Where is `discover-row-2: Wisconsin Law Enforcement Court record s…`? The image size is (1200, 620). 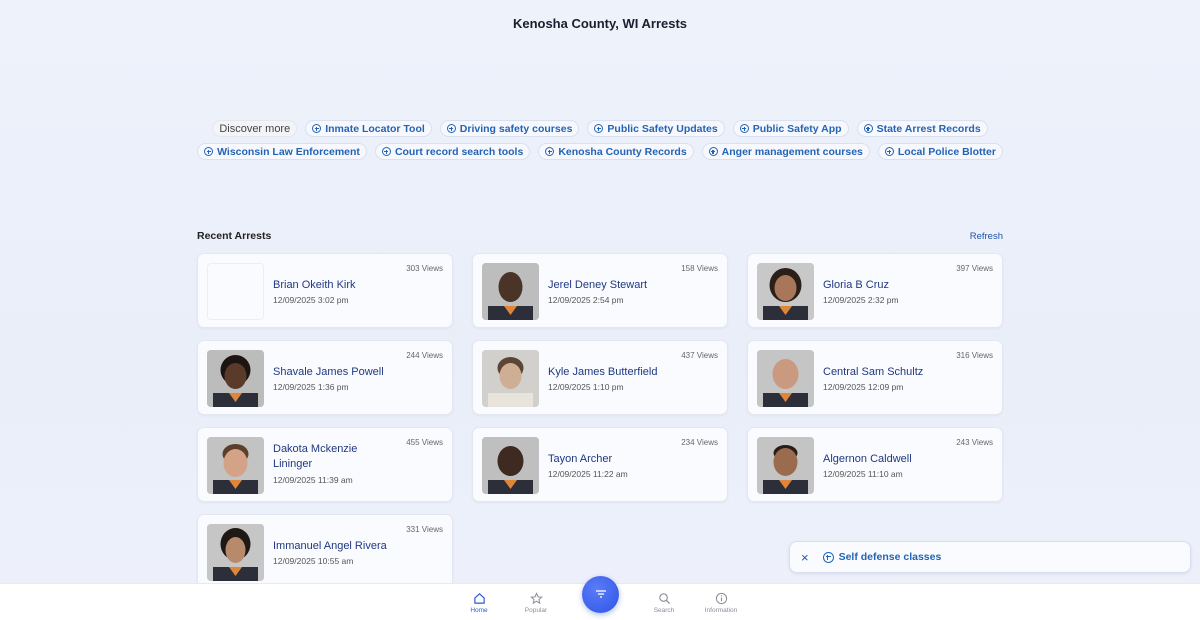 discover-row-2: Wisconsin Law Enforcement Court record s… is located at coordinates (600, 151).